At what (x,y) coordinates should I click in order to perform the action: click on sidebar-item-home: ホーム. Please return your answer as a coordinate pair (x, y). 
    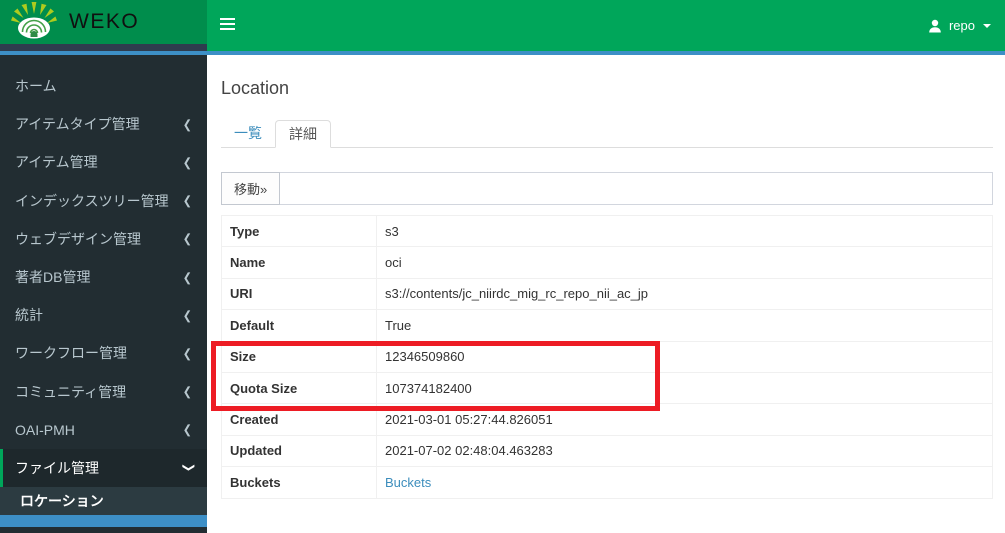
    Looking at the image, I should click on (103, 86).